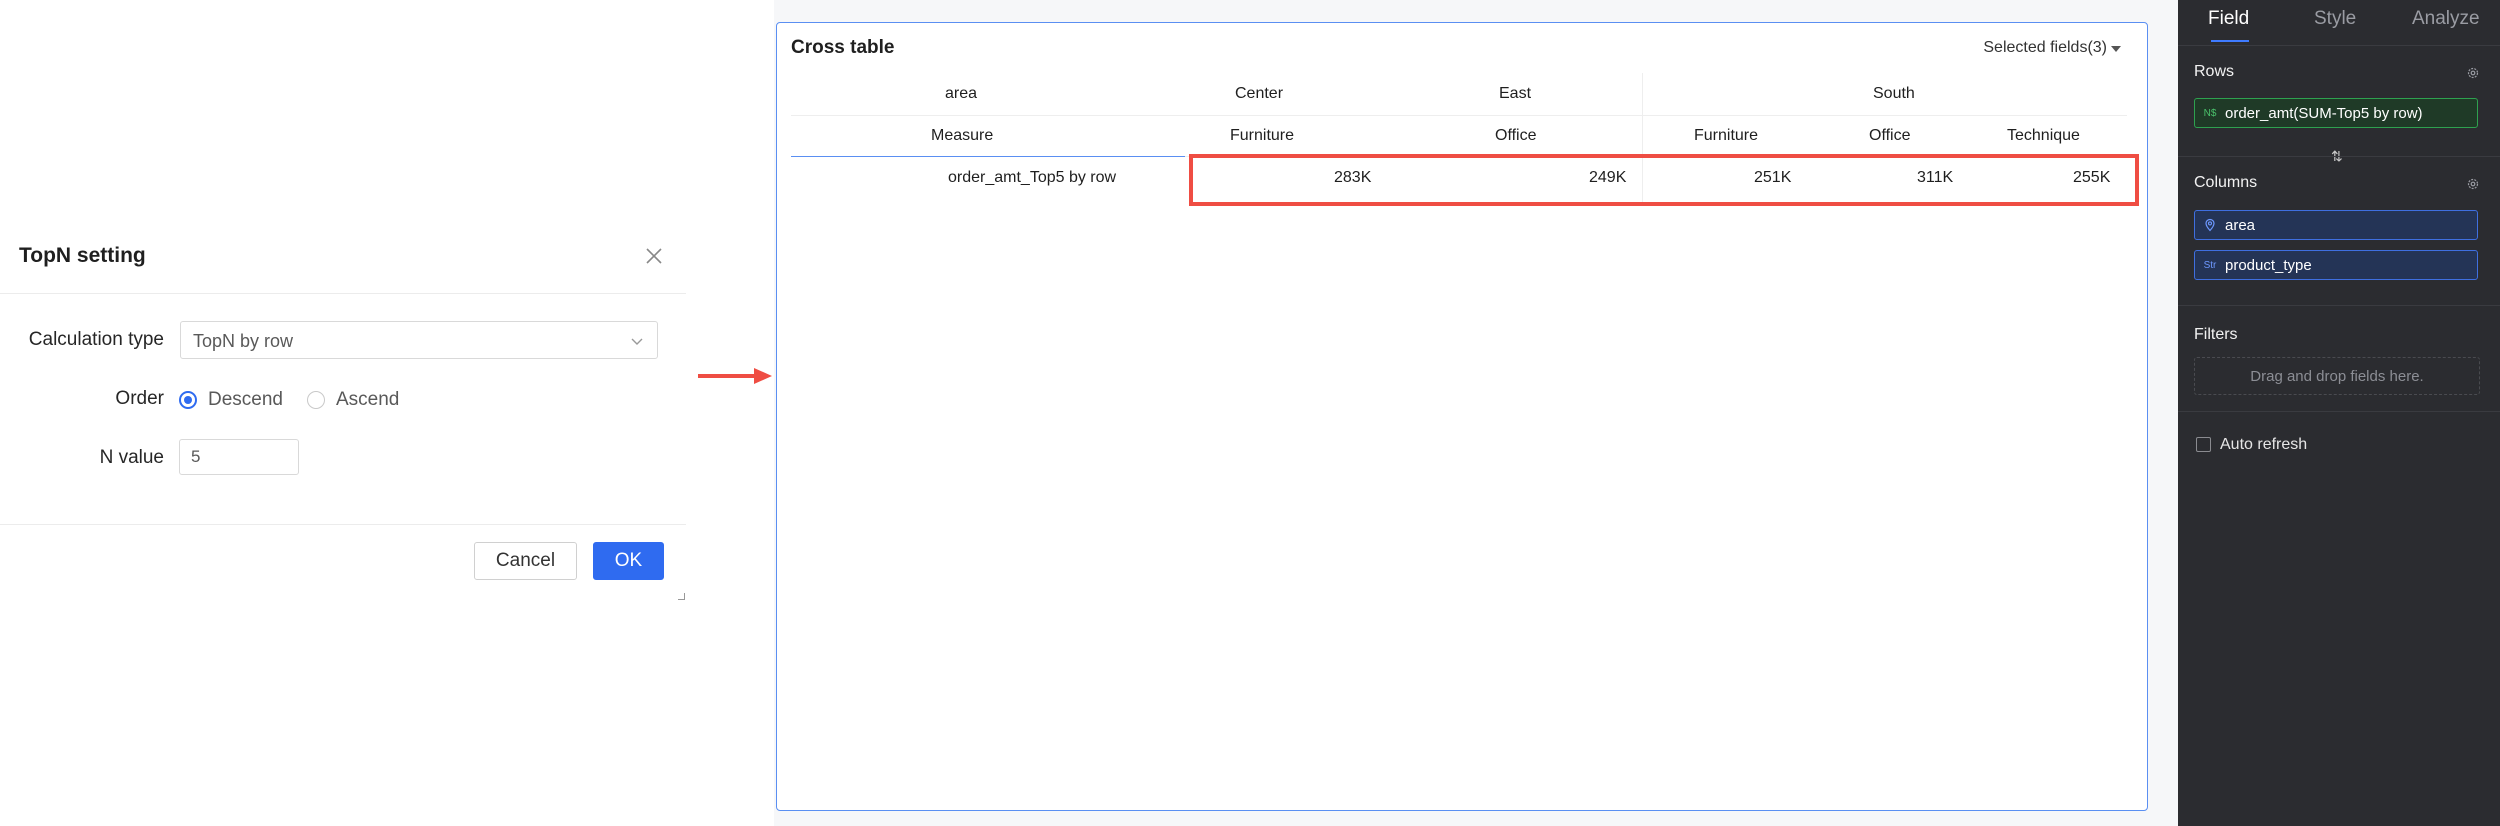 This screenshot has width=2500, height=826. I want to click on columns-field-pill-area: area, so click(2336, 225).